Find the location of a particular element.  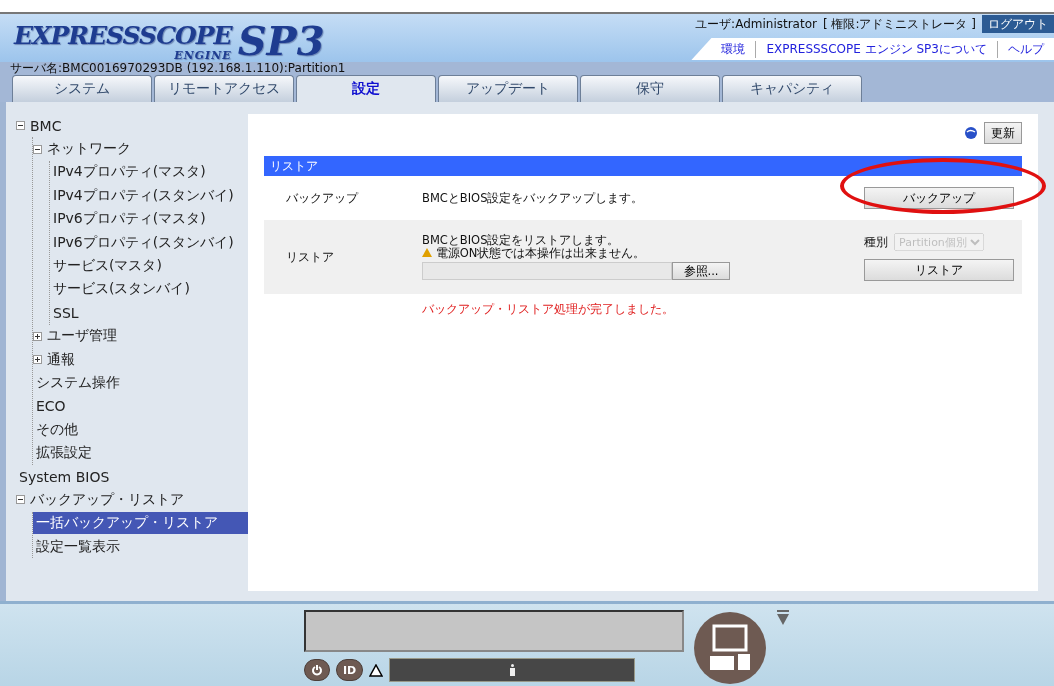

role-label: [ 権限:アドミニストレータ ] is located at coordinates (899, 24).